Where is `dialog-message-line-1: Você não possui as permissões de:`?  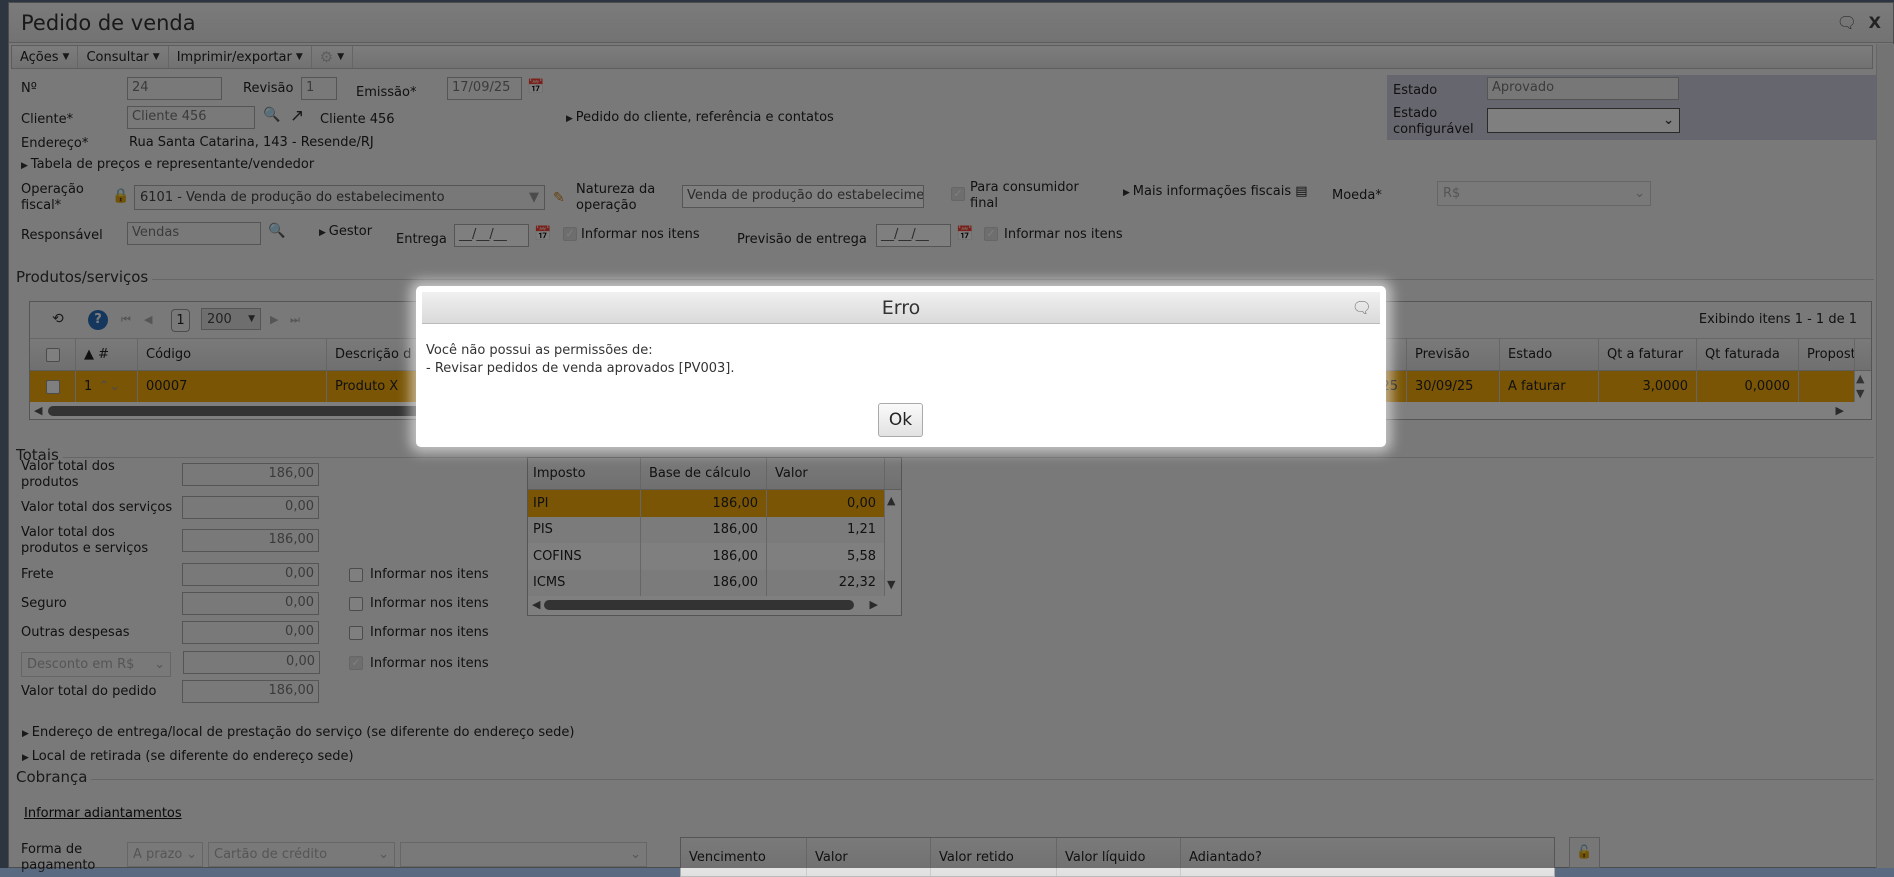 dialog-message-line-1: Você não possui as permissões de: is located at coordinates (539, 350).